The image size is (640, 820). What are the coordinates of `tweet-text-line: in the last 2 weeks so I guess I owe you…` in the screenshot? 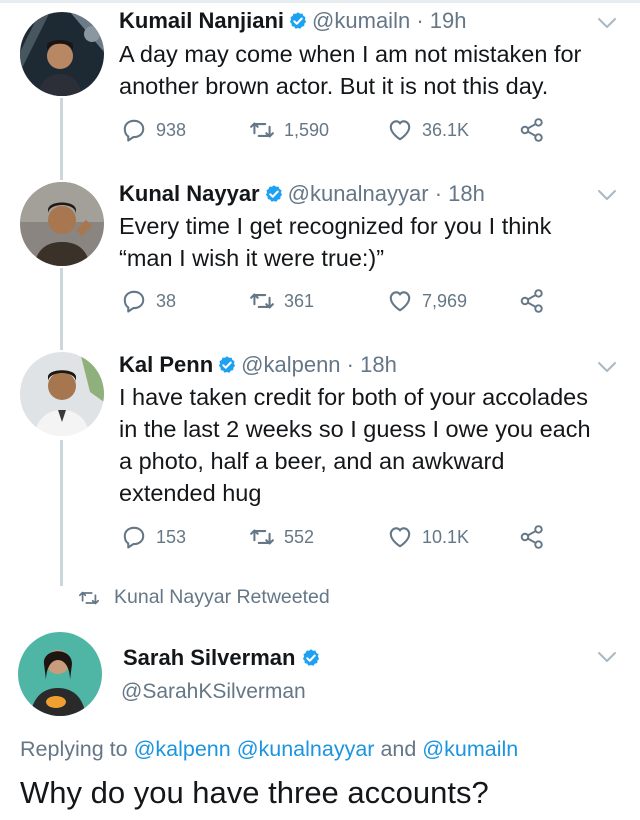 It's located at (355, 429).